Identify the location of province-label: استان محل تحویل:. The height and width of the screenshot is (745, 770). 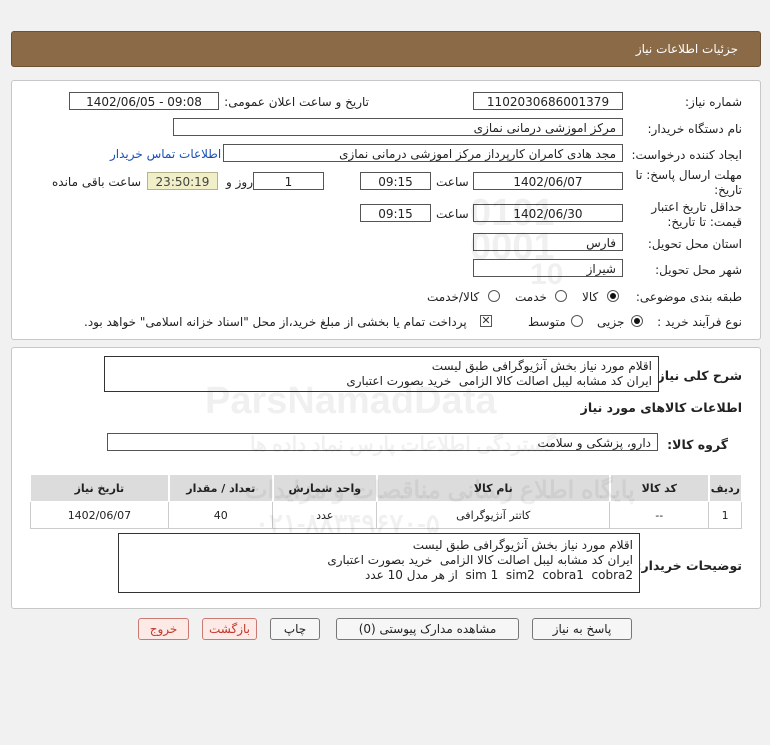
(694, 244).